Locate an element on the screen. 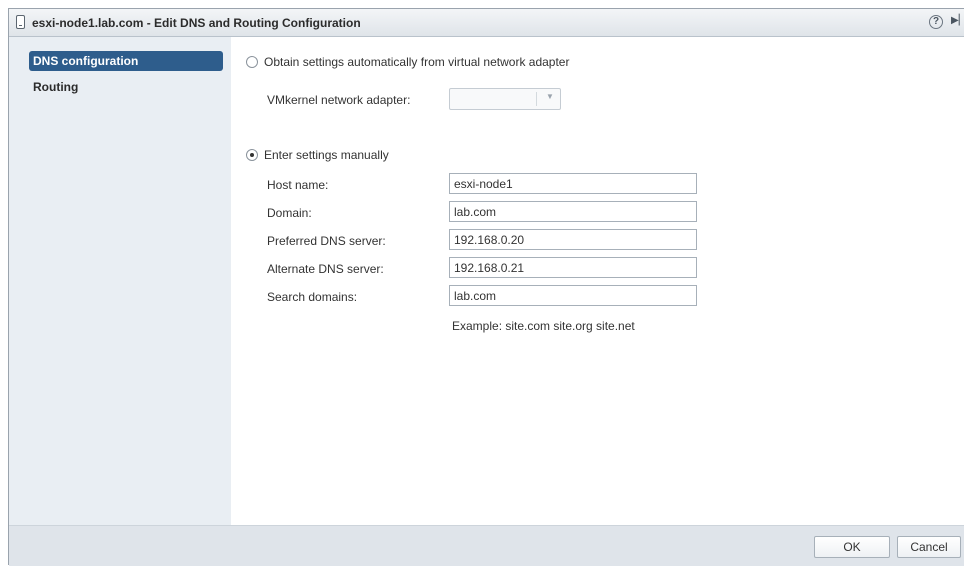 Image resolution: width=964 pixels, height=566 pixels. chevron-down-icon: ▼ is located at coordinates (550, 96).